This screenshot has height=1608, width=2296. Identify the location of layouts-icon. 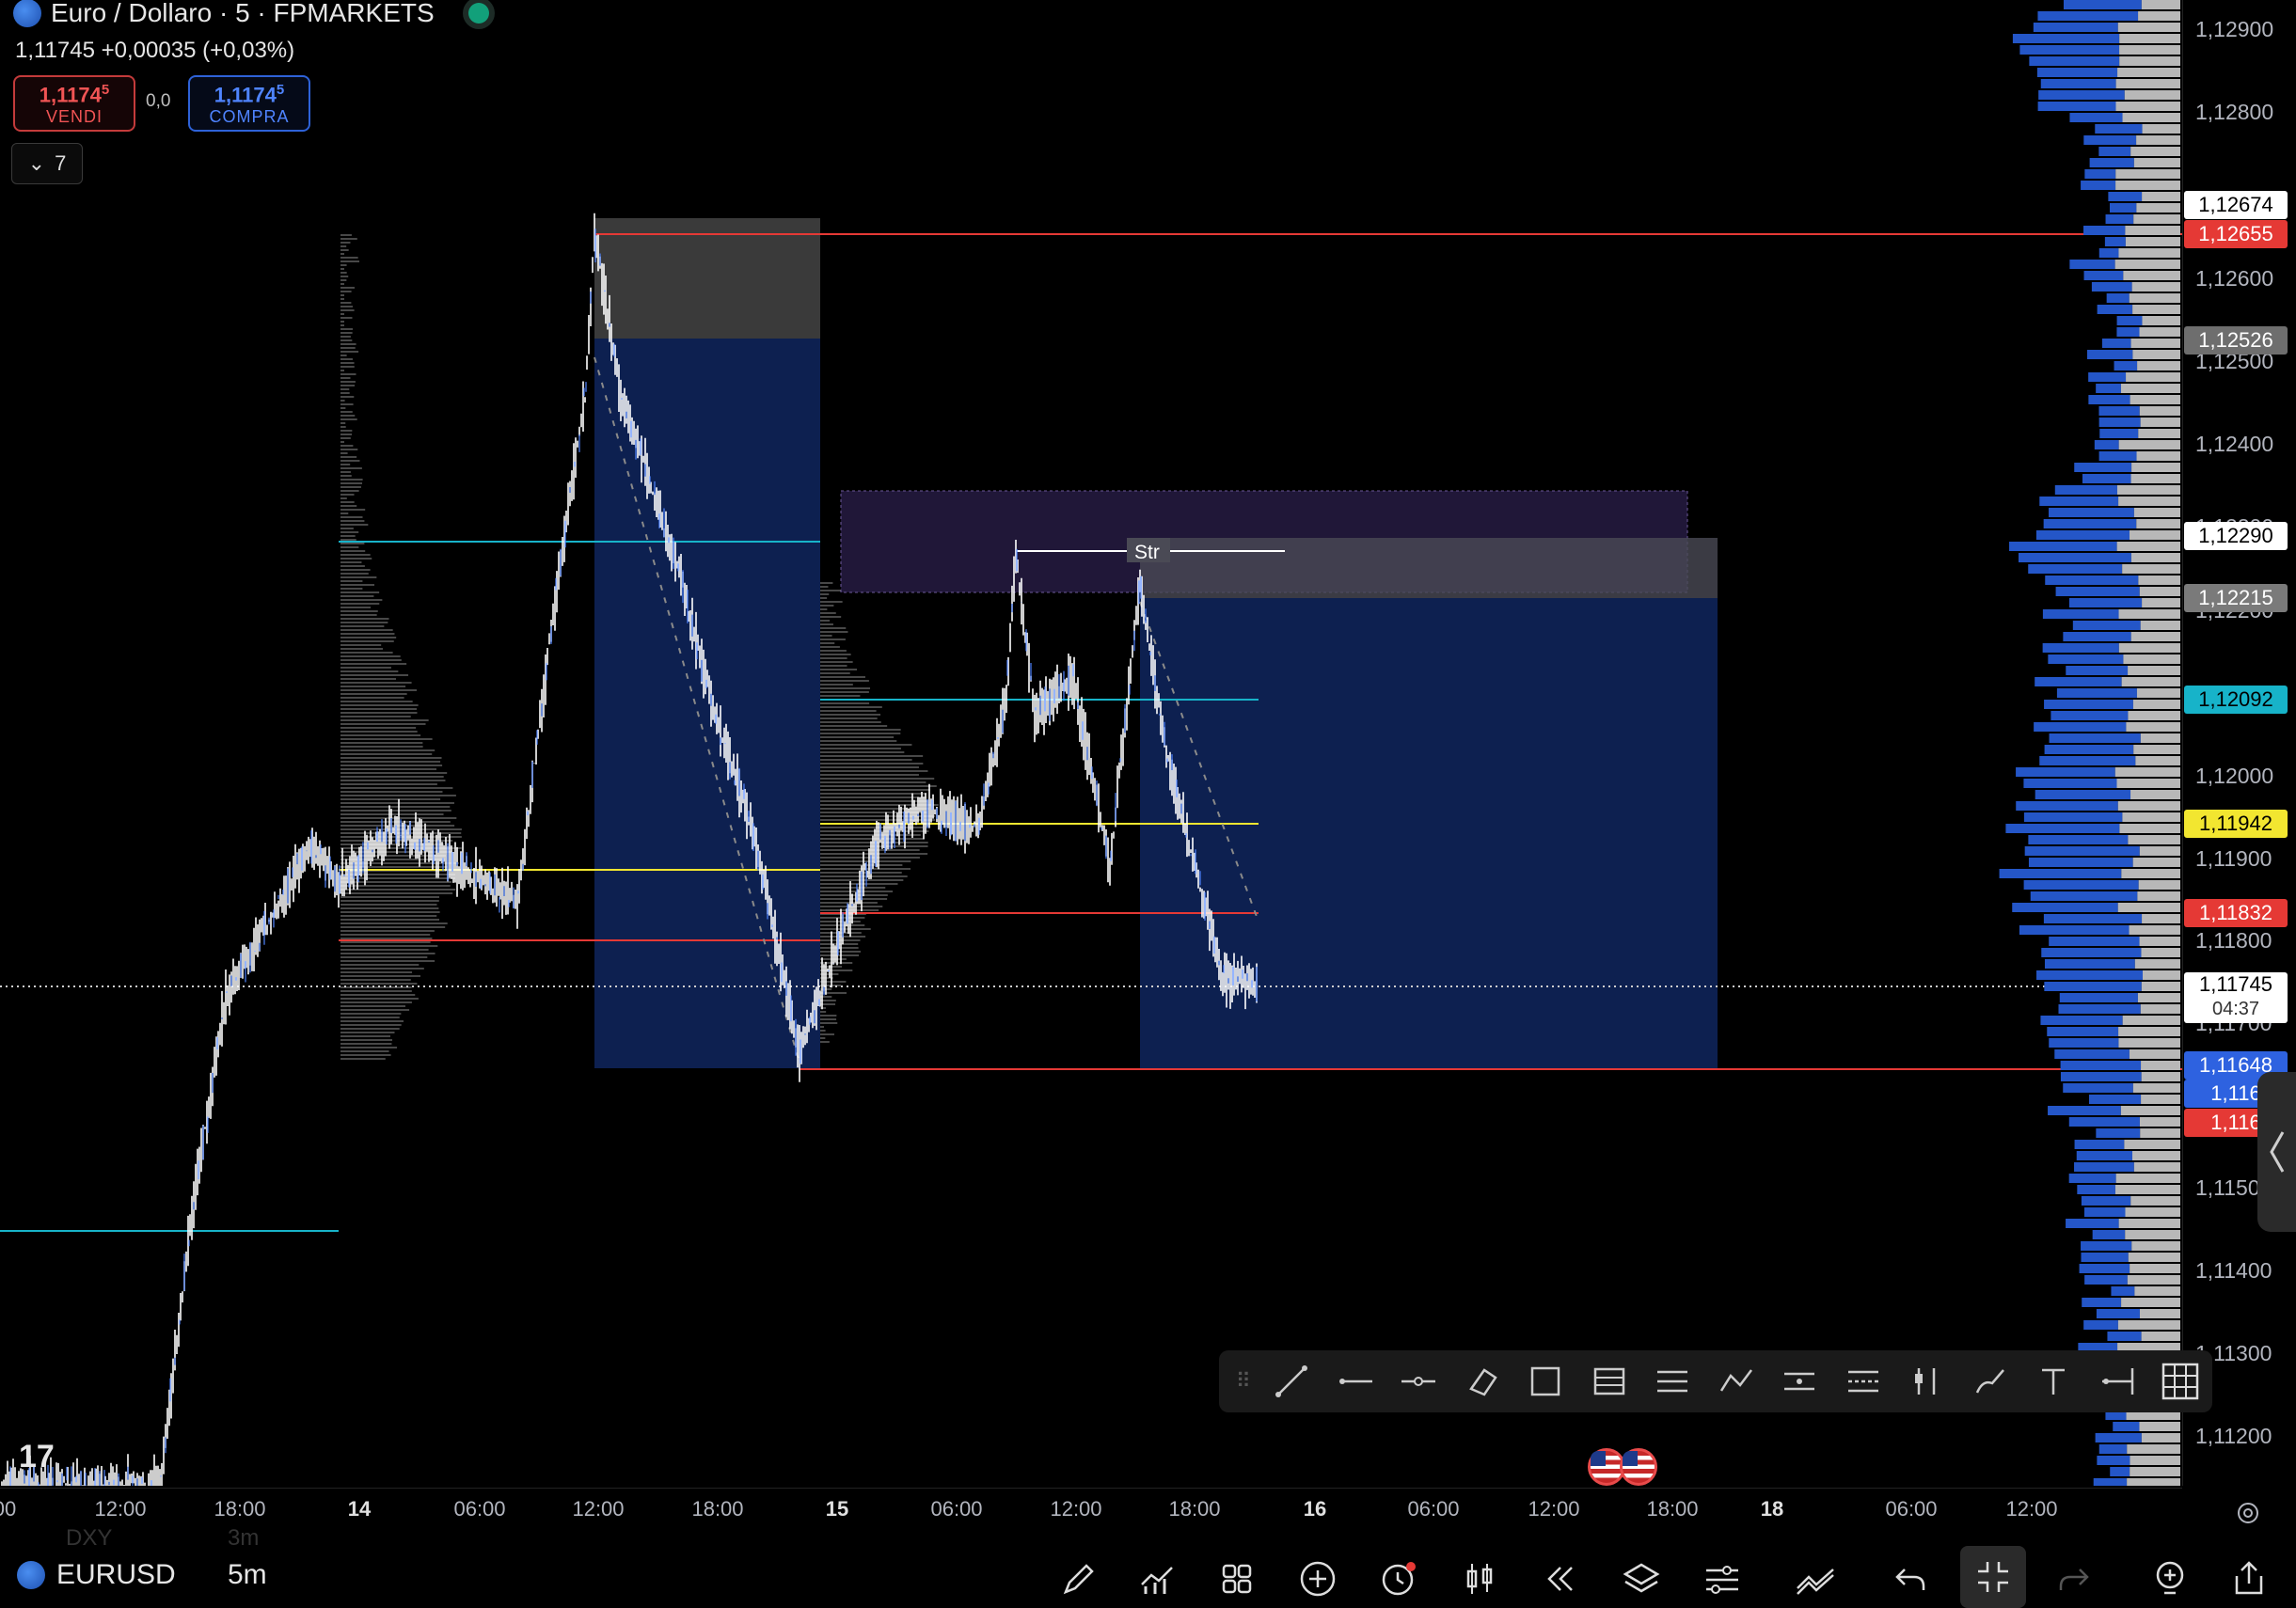
(1237, 1579).